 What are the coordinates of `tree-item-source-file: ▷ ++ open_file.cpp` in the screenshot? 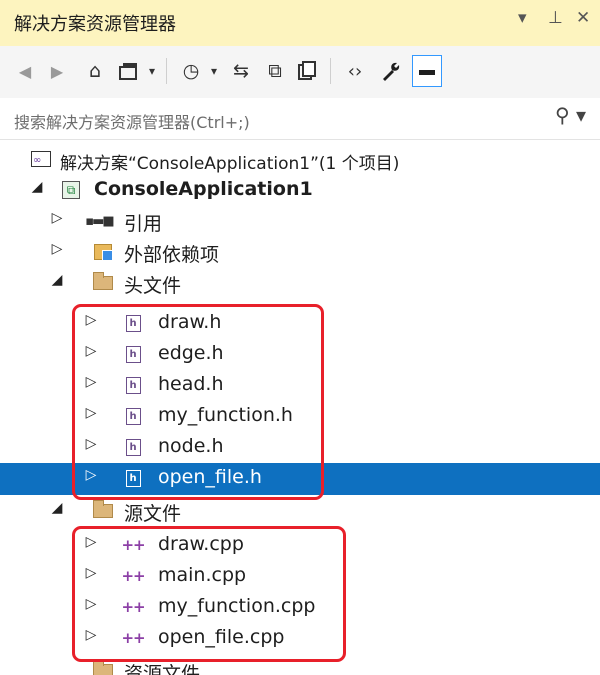 It's located at (300, 638).